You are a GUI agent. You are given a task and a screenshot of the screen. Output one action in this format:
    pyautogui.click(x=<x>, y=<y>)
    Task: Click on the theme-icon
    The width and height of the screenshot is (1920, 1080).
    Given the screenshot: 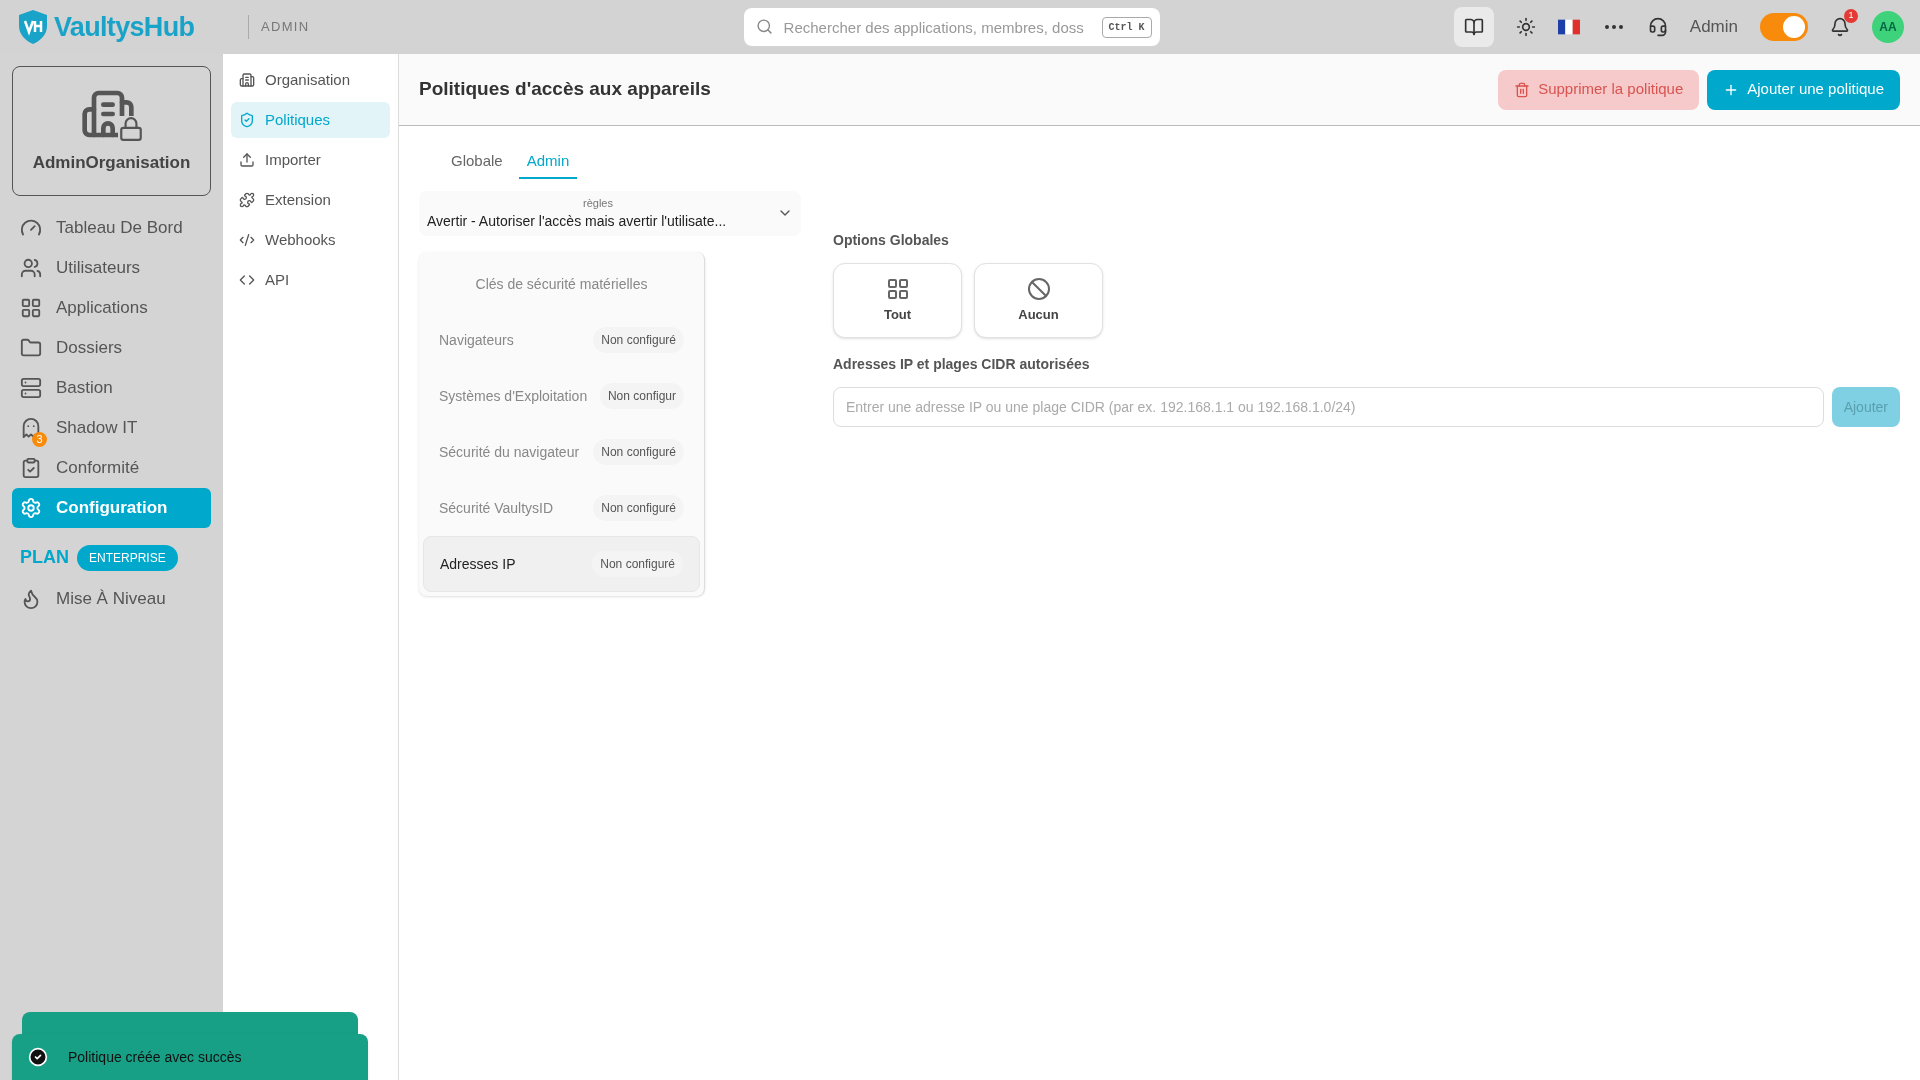 What is the action you would take?
    pyautogui.click(x=1525, y=27)
    